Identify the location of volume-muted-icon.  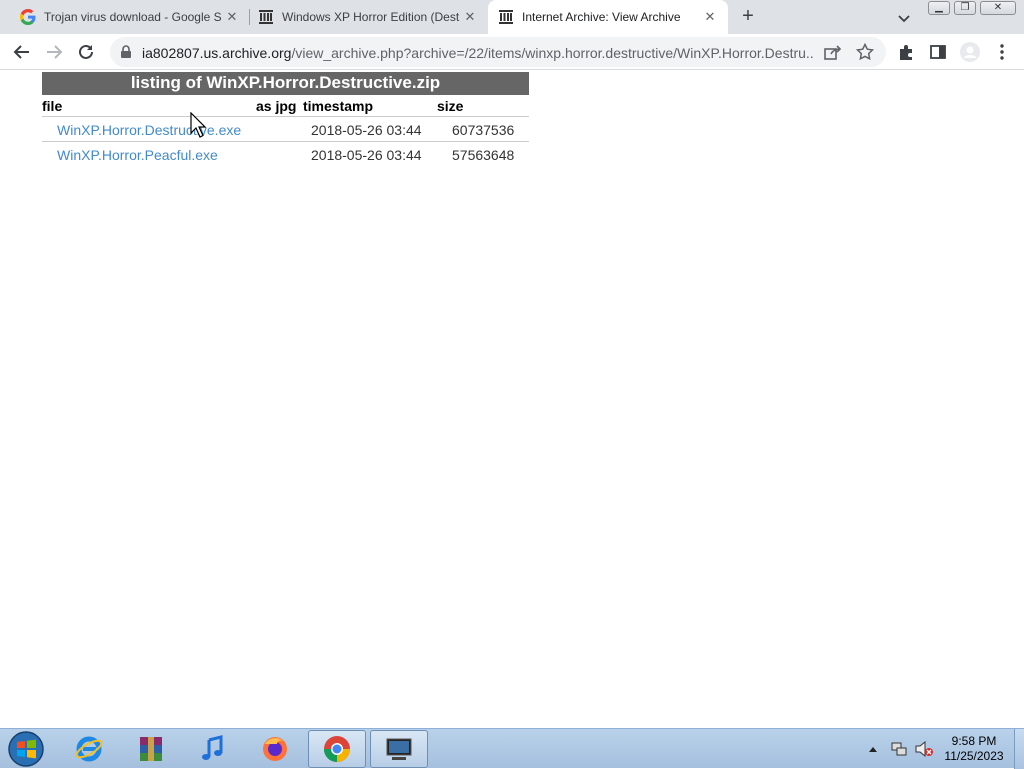
(924, 749).